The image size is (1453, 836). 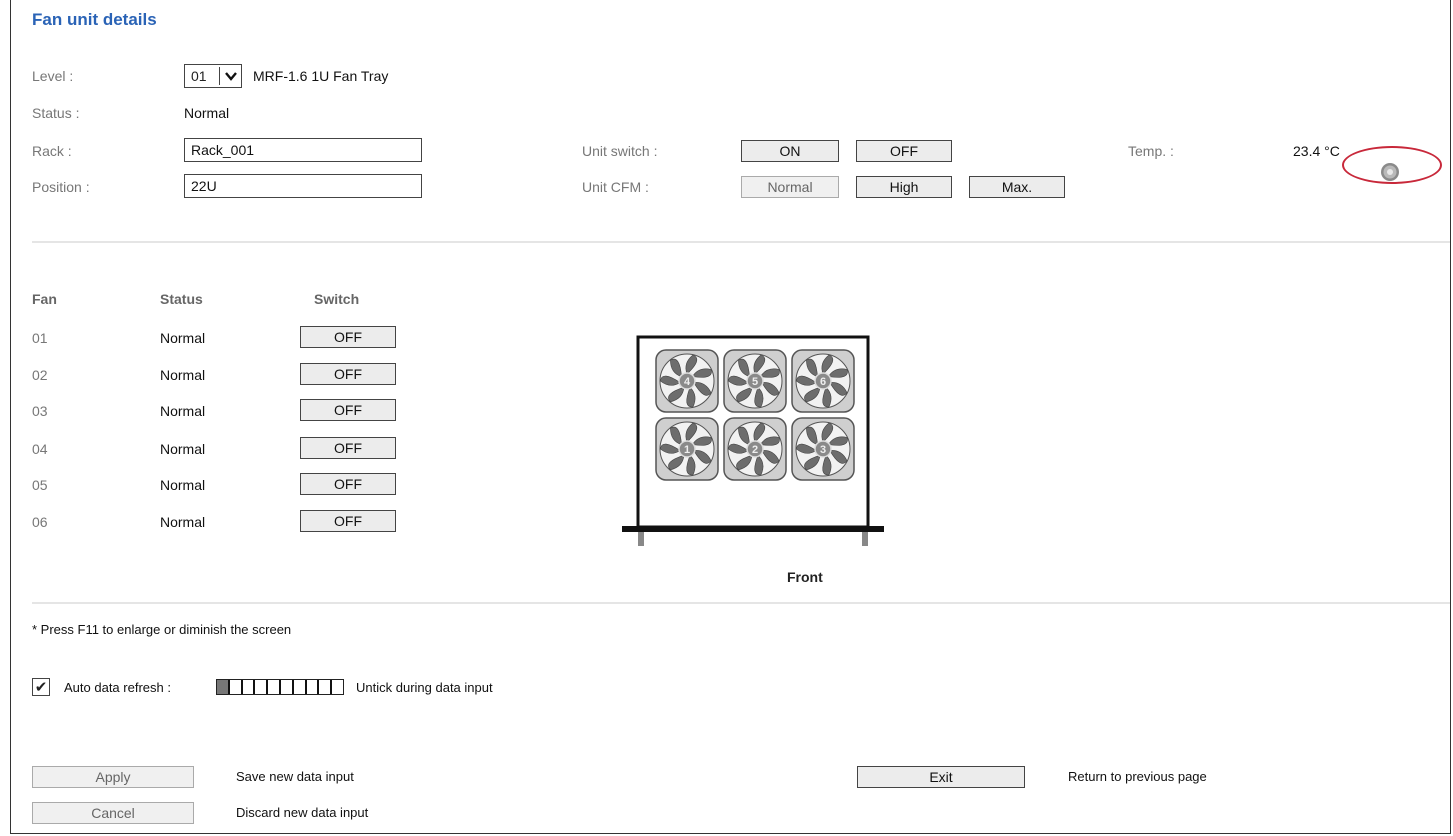 I want to click on cancel-button: Cancel, so click(x=113, y=813).